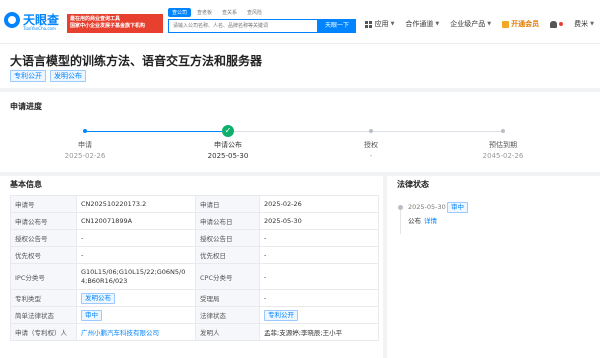 The image size is (600, 358). I want to click on nav-vip: 开通会员, so click(520, 24).